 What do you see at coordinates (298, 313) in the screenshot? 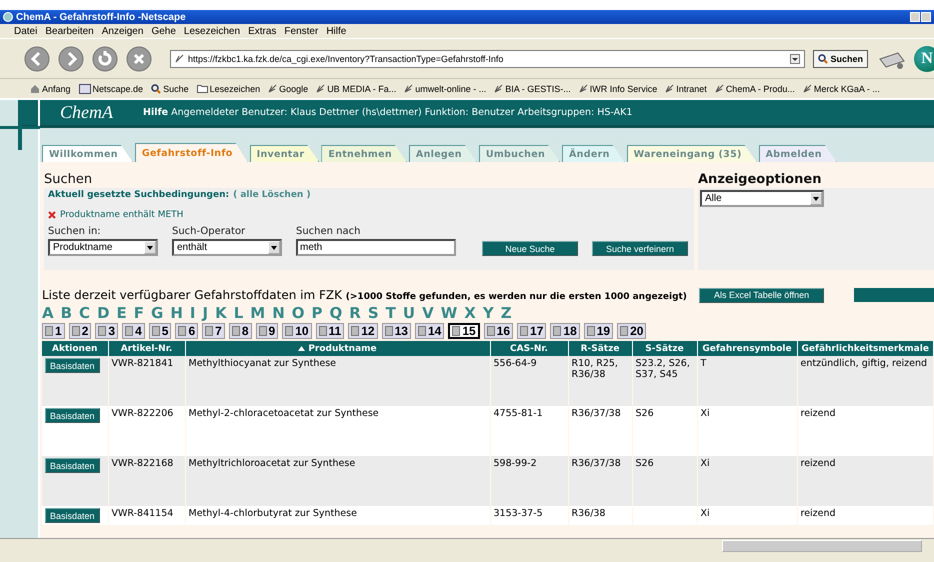
I see `letter-link: O` at bounding box center [298, 313].